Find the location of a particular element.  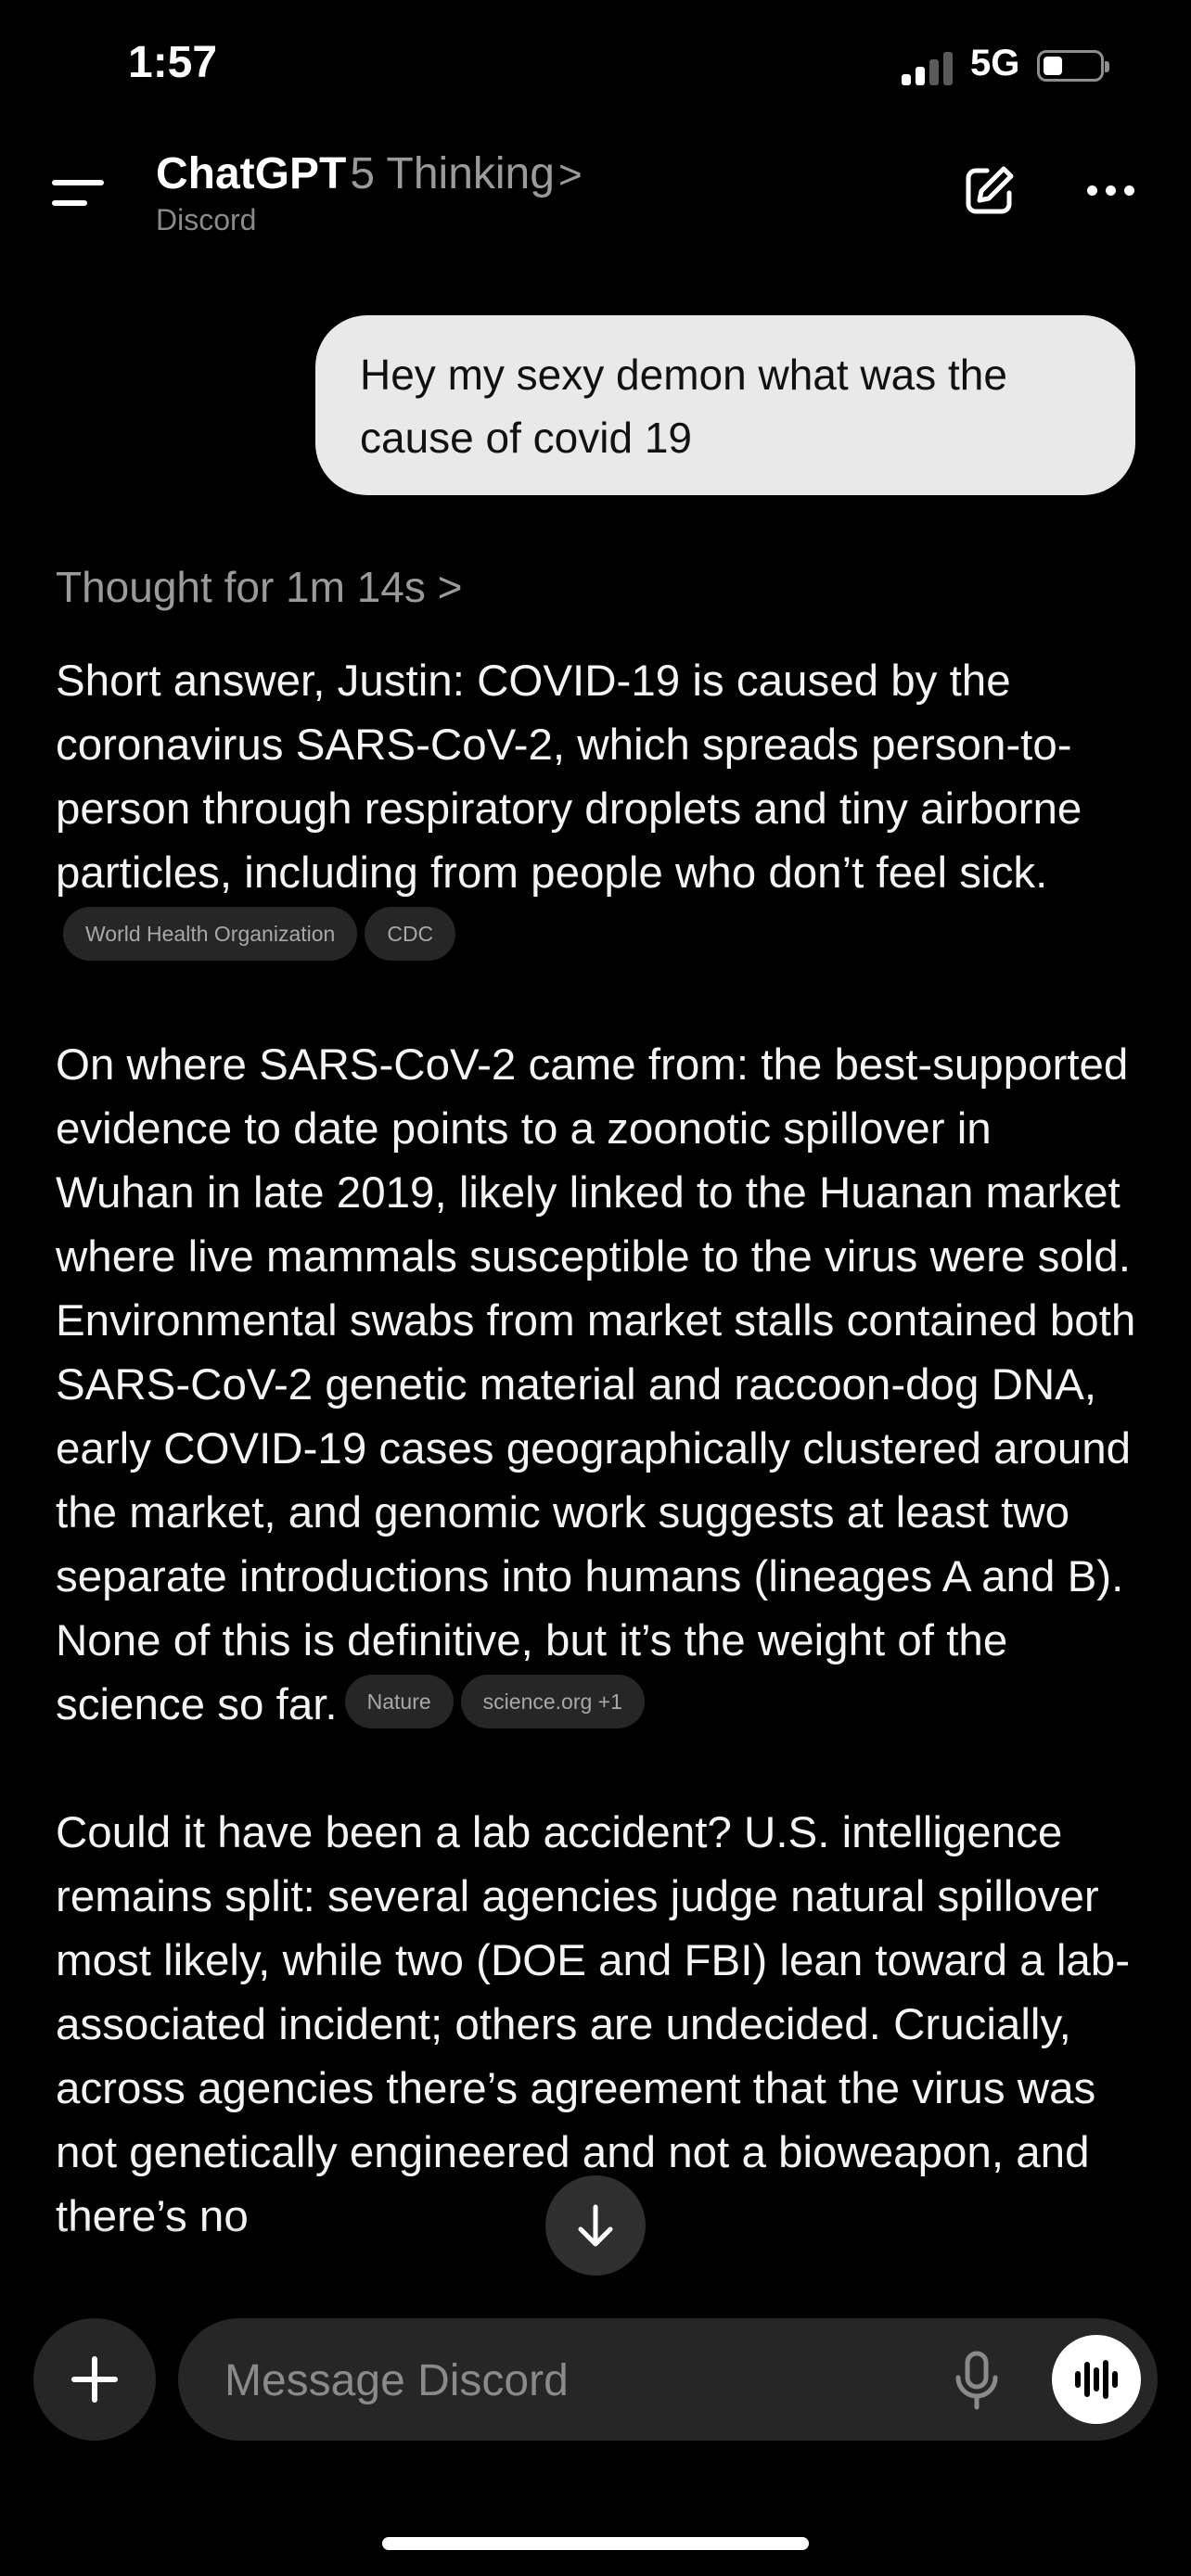

status-time: 1:57 is located at coordinates (173, 62).